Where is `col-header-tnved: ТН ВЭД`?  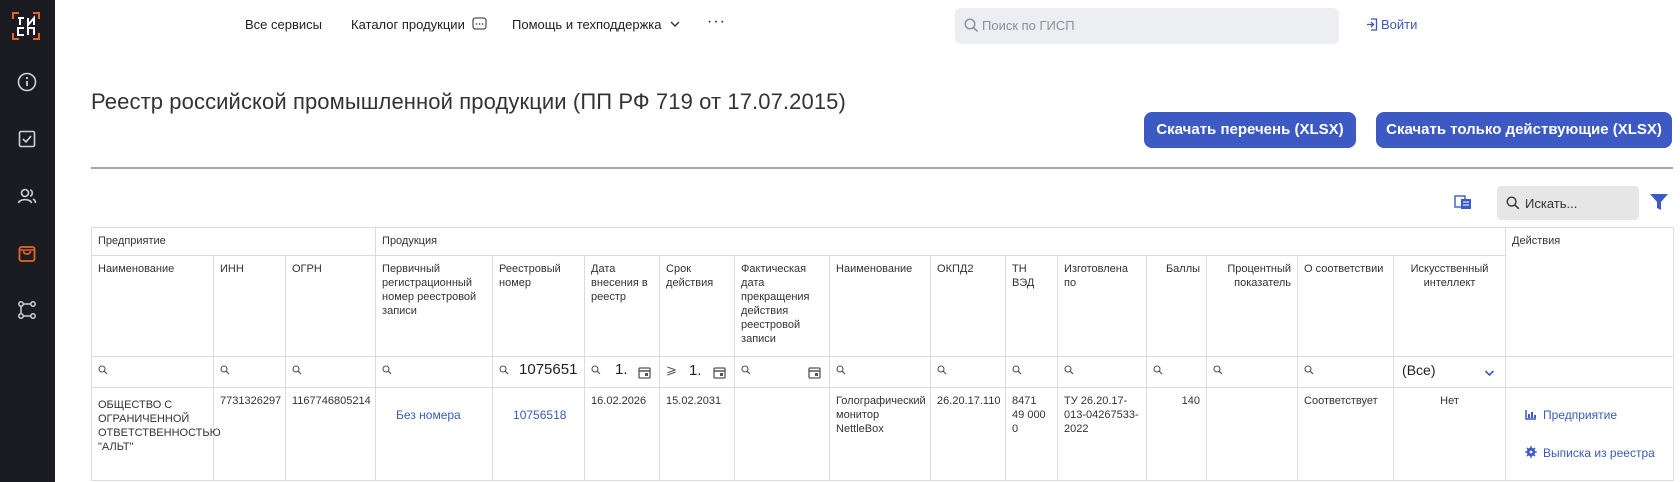 col-header-tnved: ТН ВЭД is located at coordinates (1032, 306).